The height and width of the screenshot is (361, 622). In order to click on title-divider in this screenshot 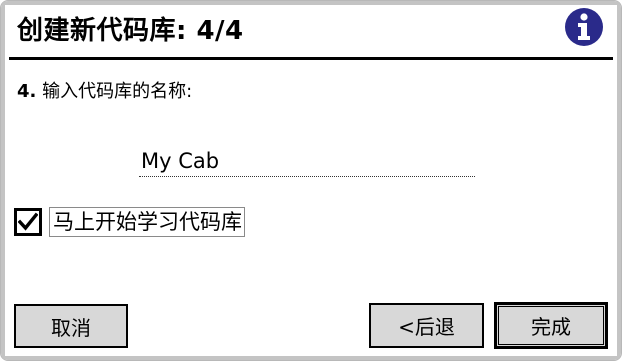, I will do `click(311, 58)`.